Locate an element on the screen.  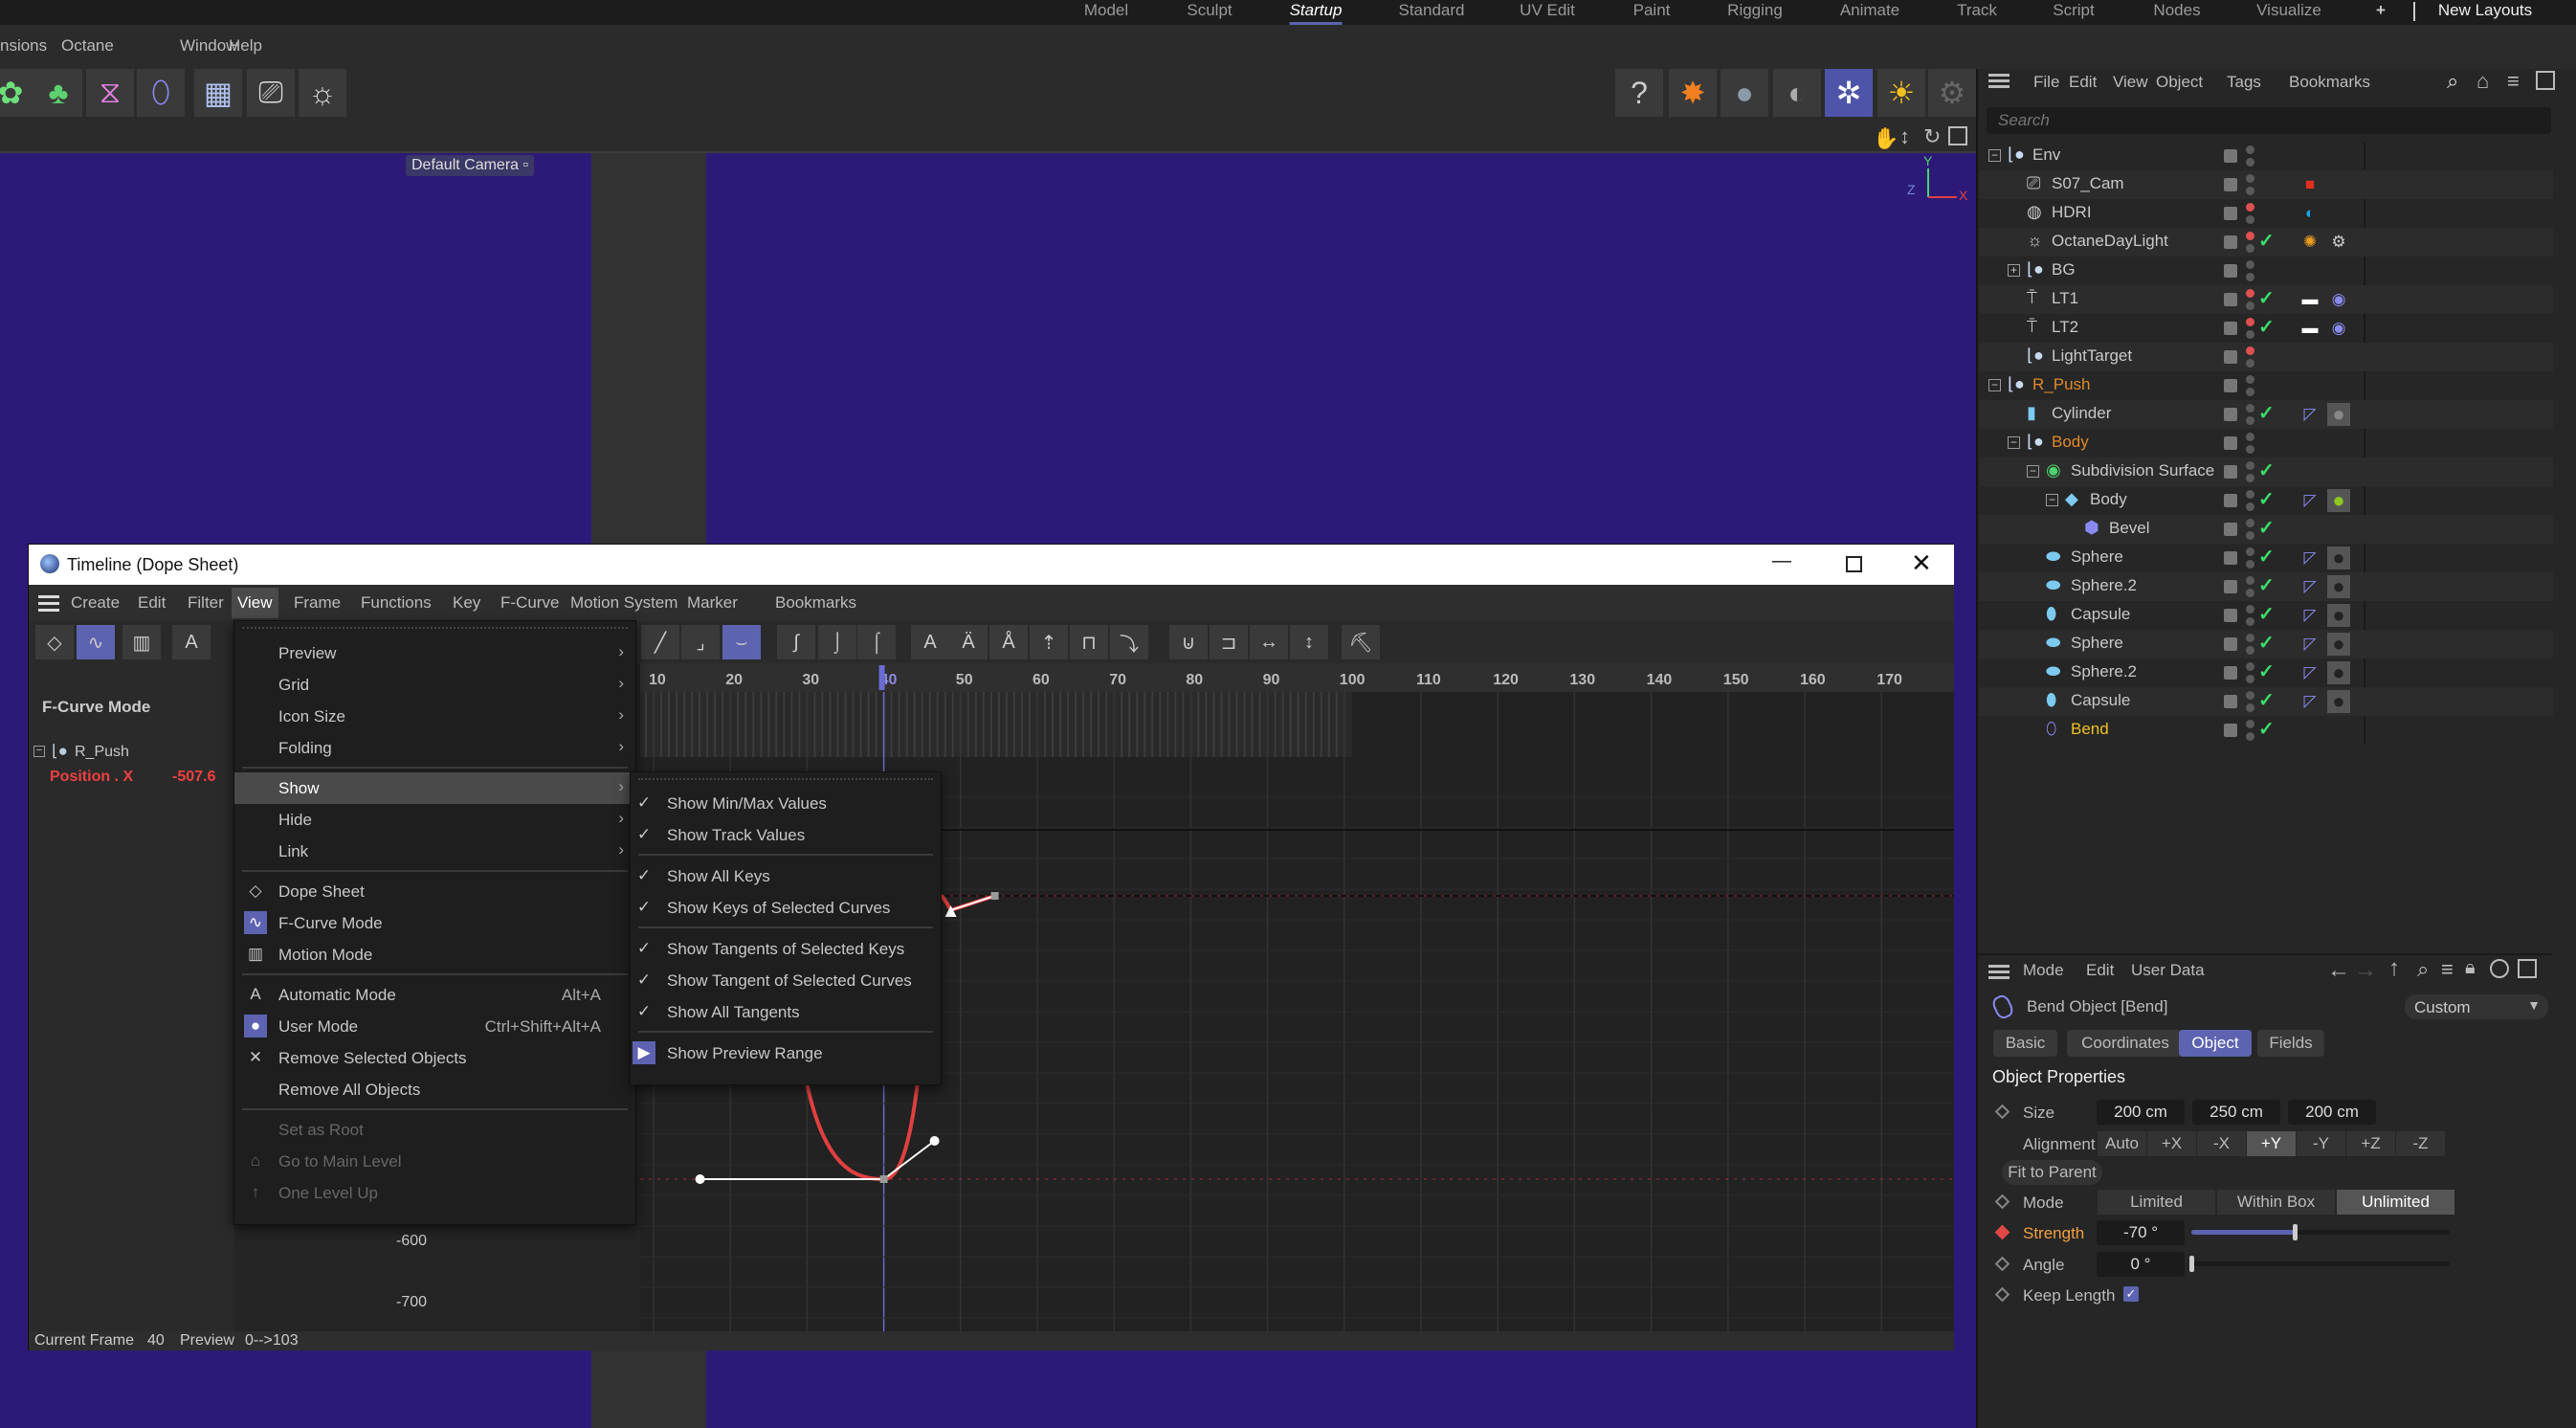
object-row: ⬯ Bend ✓ is located at coordinates (2266, 730).